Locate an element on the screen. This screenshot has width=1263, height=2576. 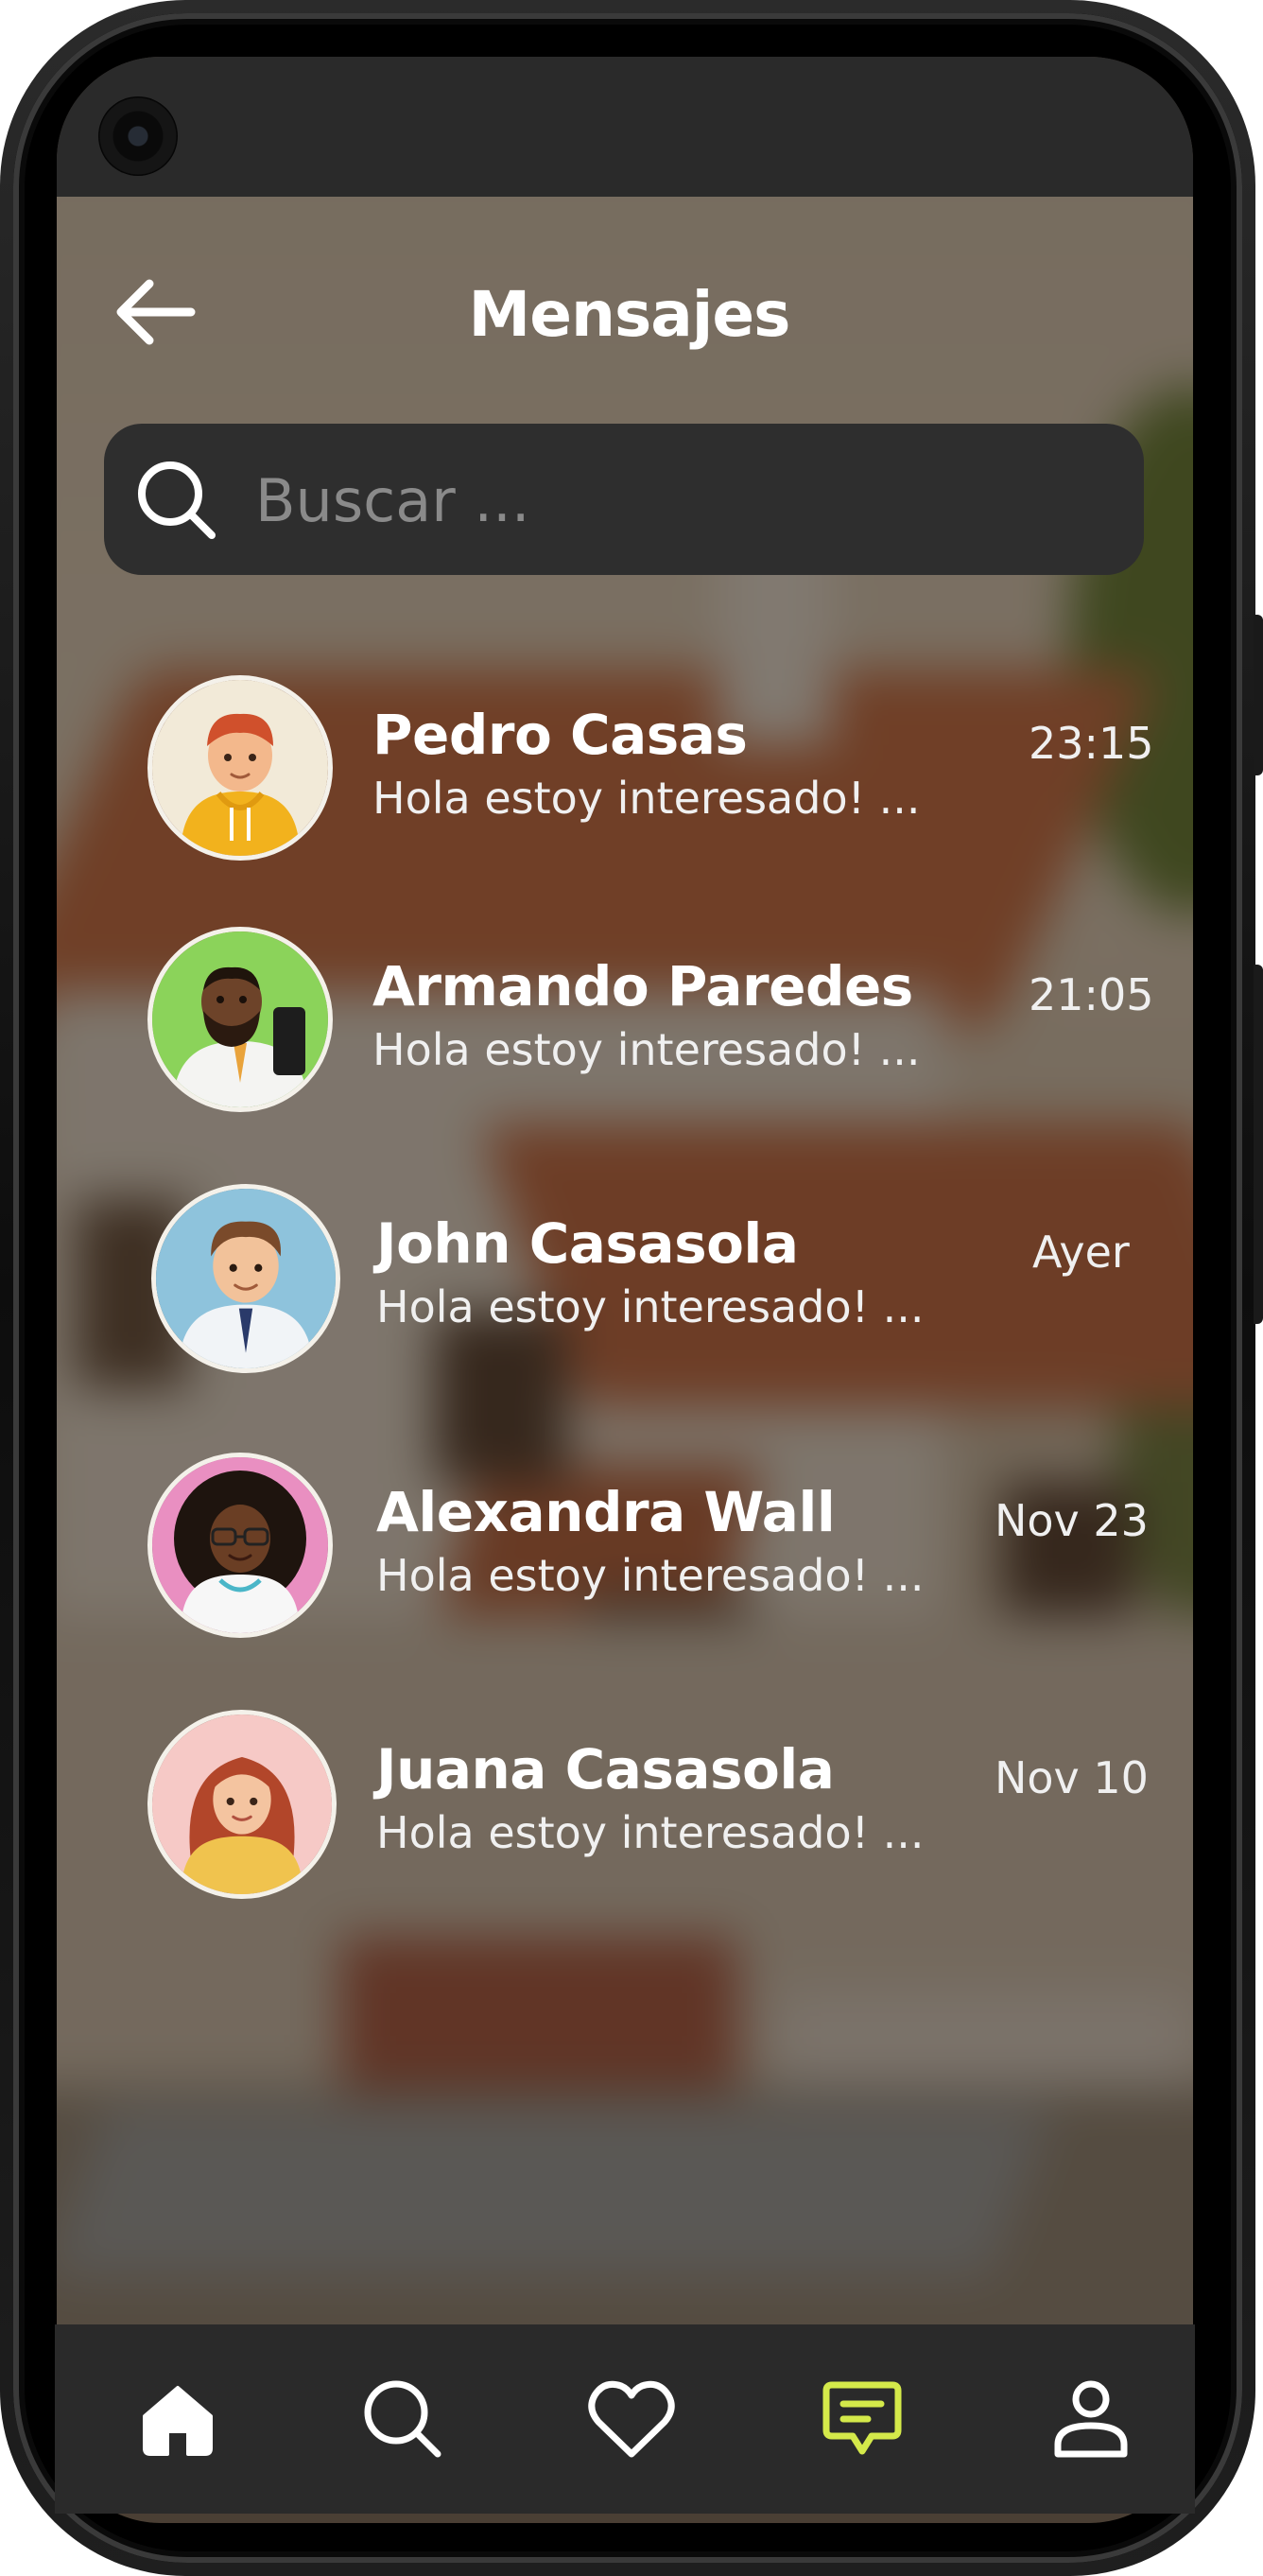
search-icon is located at coordinates (402, 2419).